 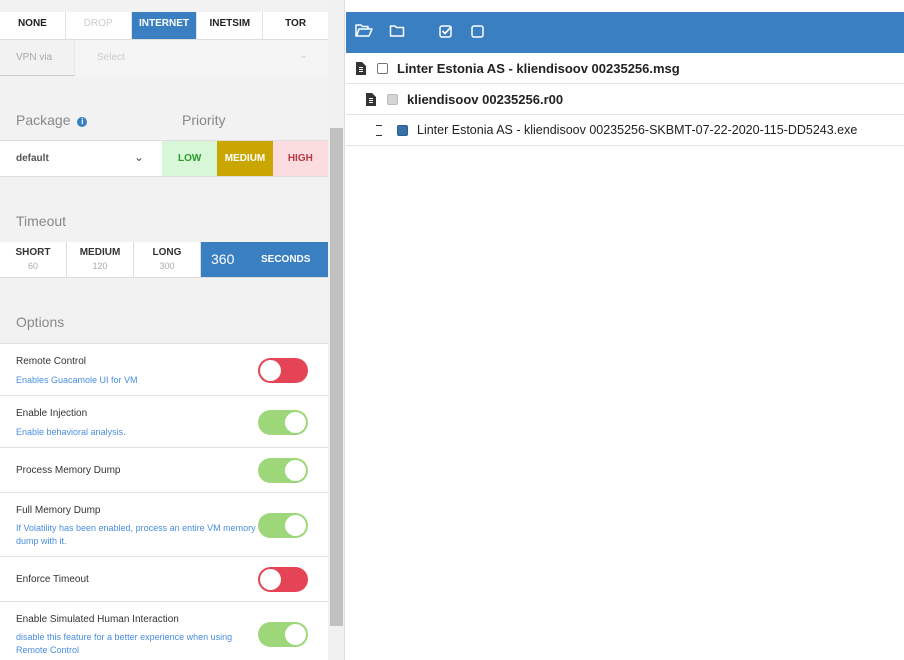 What do you see at coordinates (77, 380) in the screenshot?
I see `option-description: Enables Guacamole UI for VM` at bounding box center [77, 380].